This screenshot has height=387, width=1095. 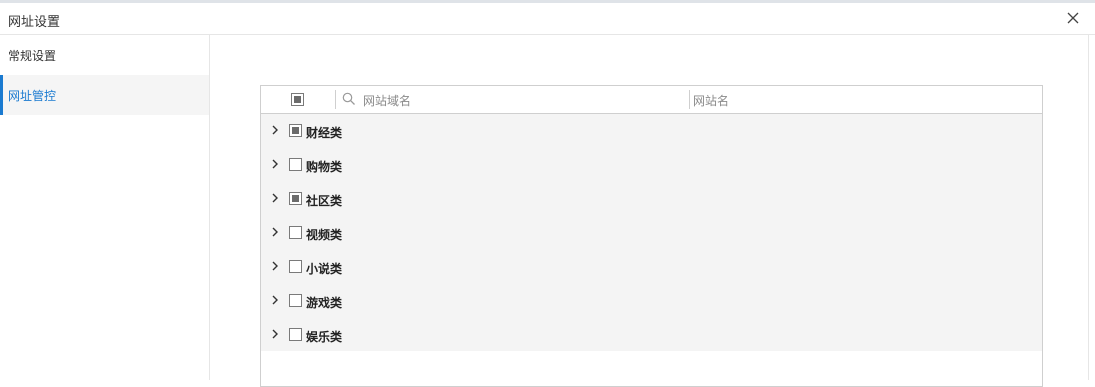 I want to click on category-label: 社区类, so click(x=324, y=201).